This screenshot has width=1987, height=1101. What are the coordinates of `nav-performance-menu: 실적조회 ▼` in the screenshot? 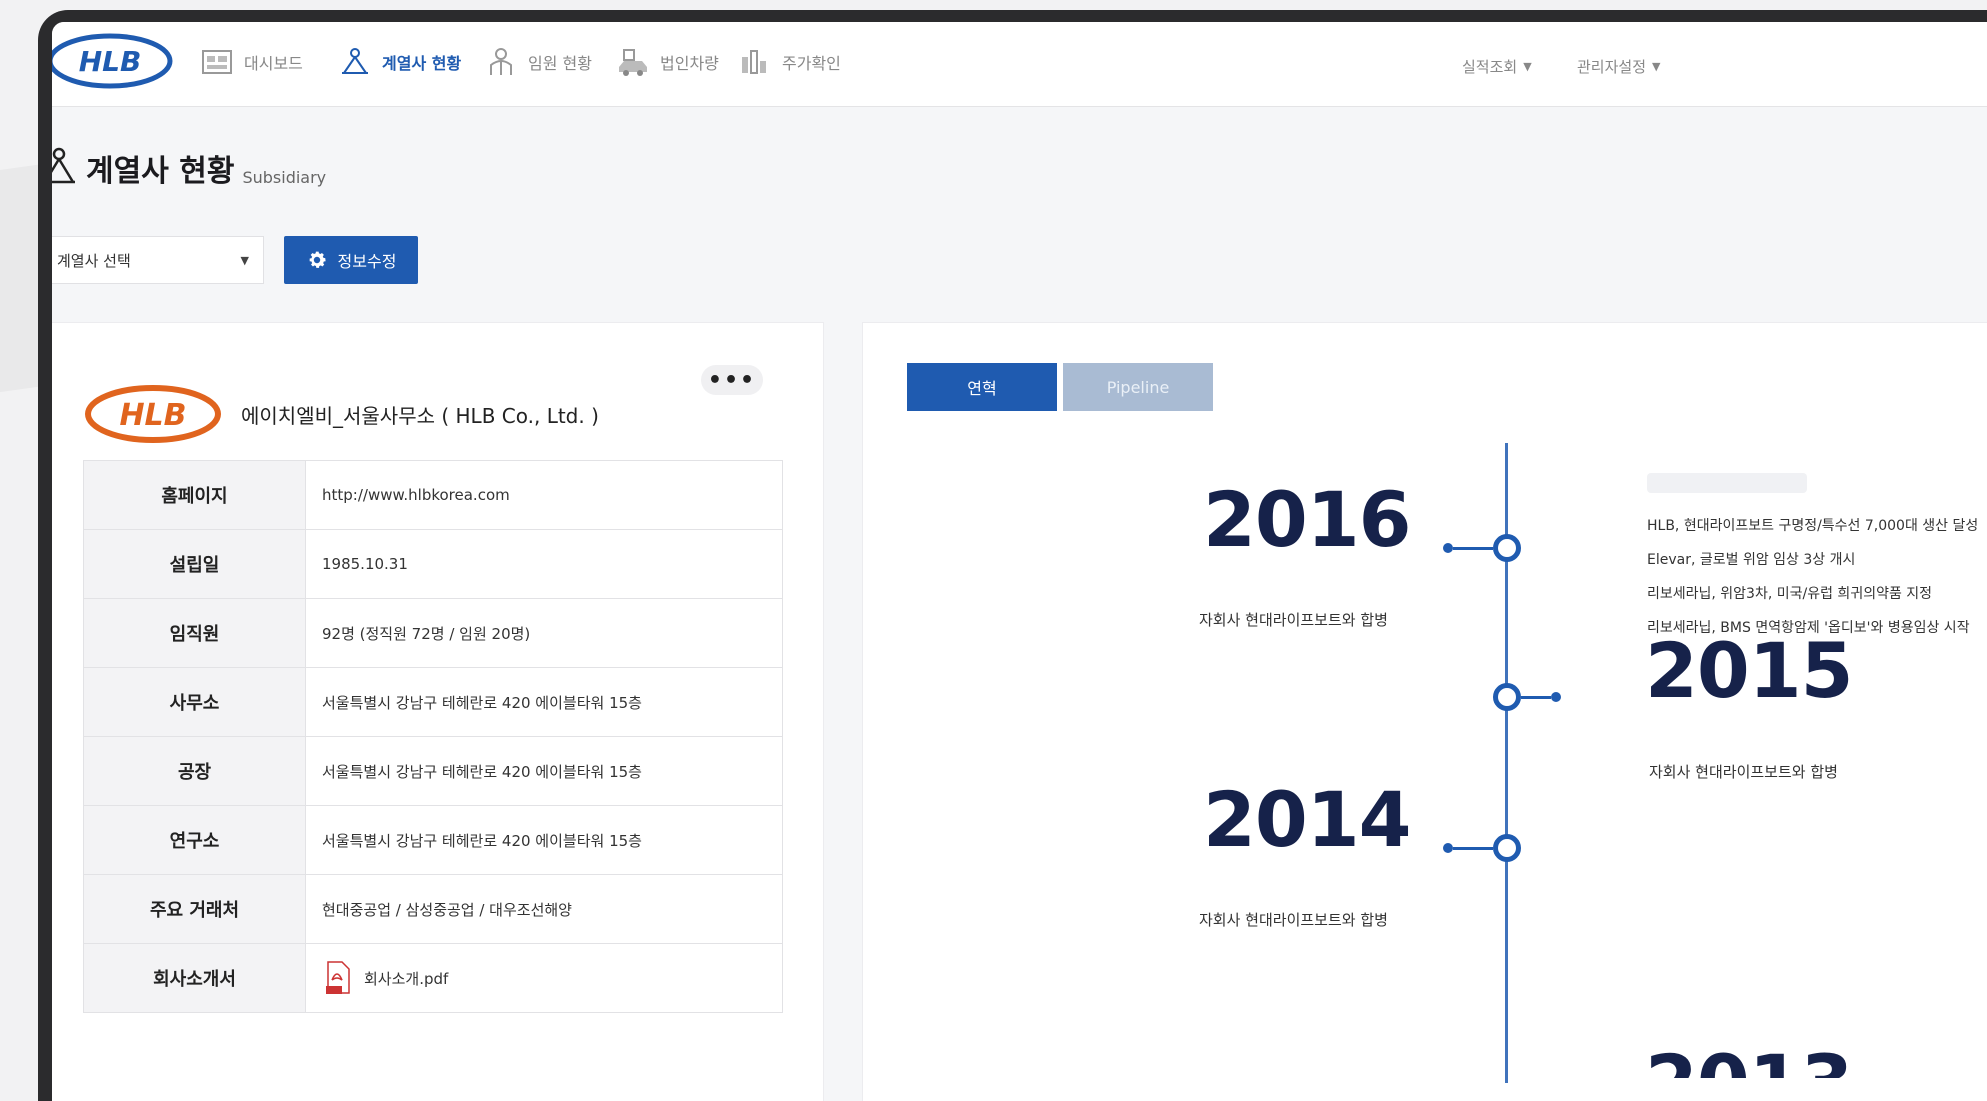 It's located at (1497, 66).